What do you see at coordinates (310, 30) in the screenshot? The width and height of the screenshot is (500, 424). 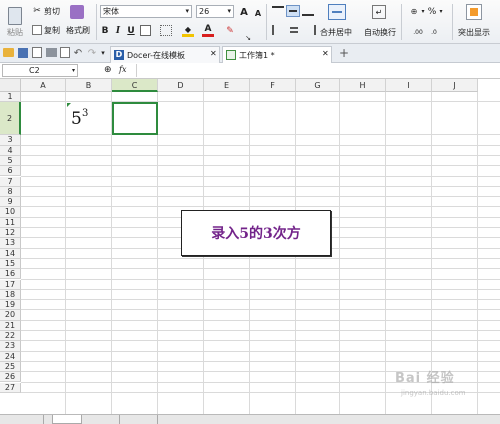 I see `align-right-icon` at bounding box center [310, 30].